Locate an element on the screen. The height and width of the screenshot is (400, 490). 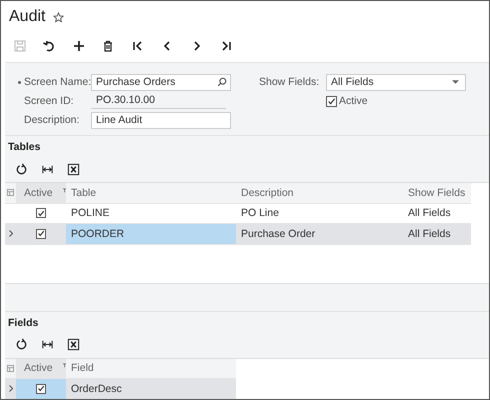
table-cell: POLINE is located at coordinates (90, 213).